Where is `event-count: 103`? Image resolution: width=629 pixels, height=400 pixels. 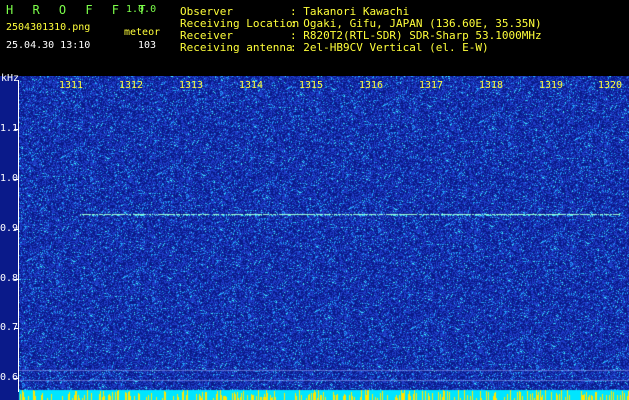 event-count: 103 is located at coordinates (147, 45).